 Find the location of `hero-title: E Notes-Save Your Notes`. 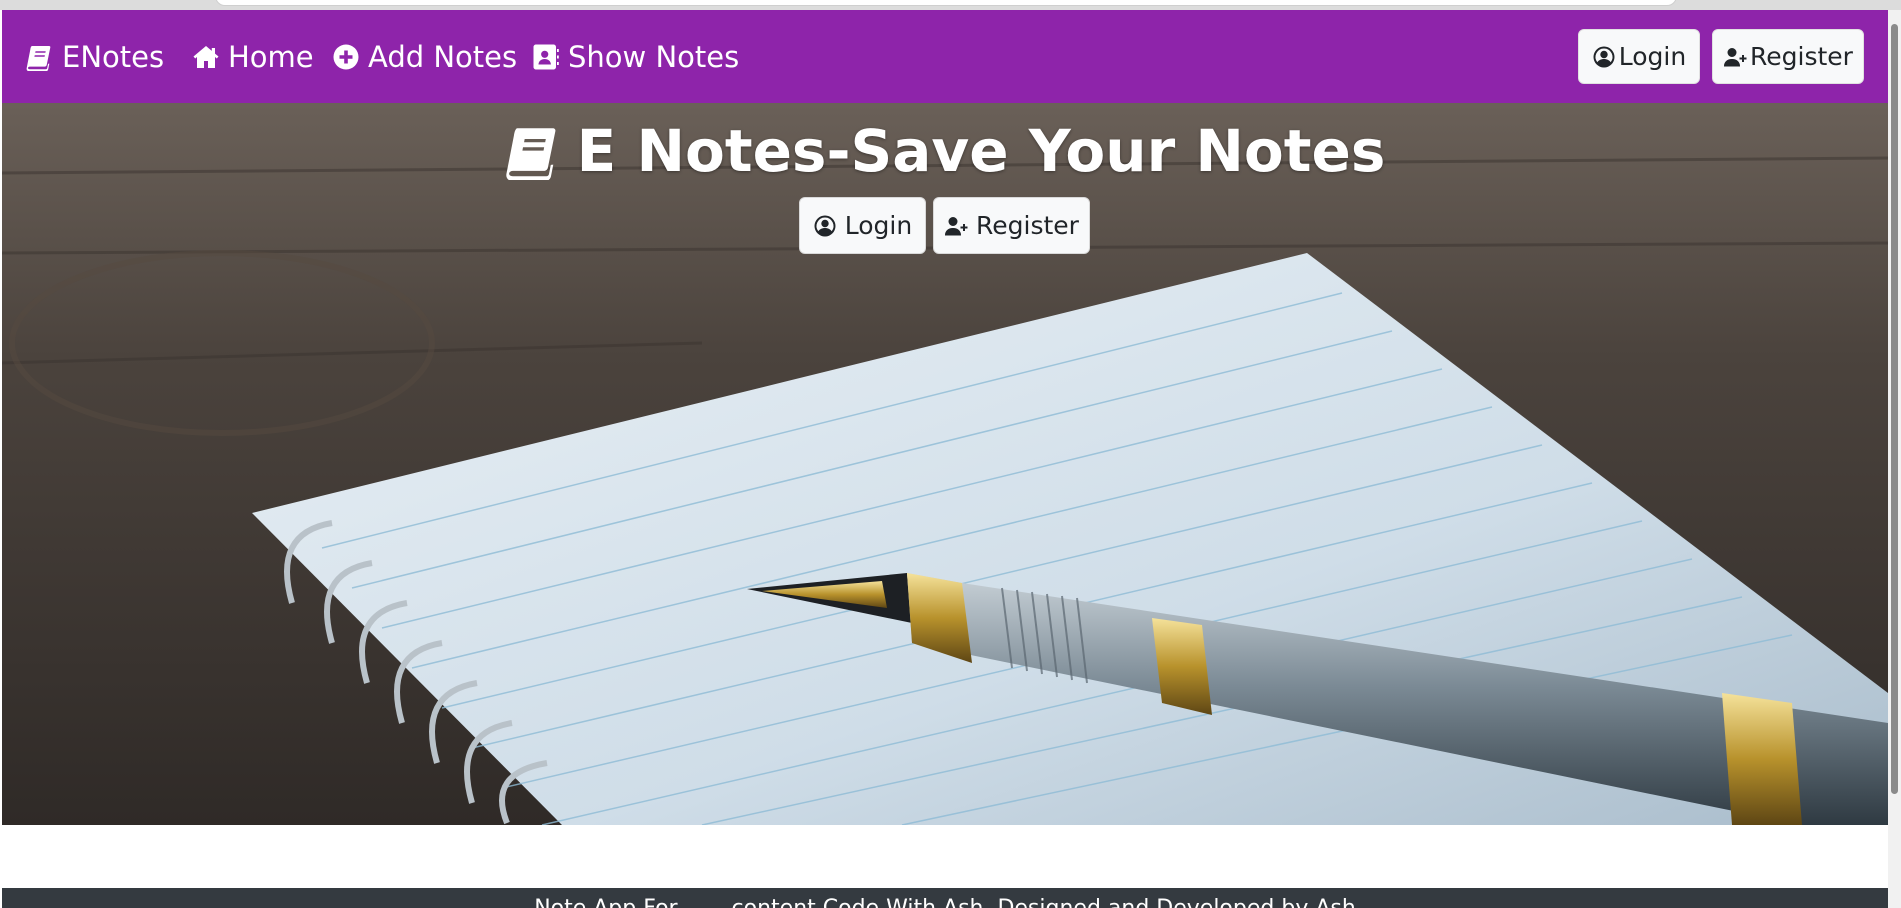

hero-title: E Notes-Save Your Notes is located at coordinates (945, 151).